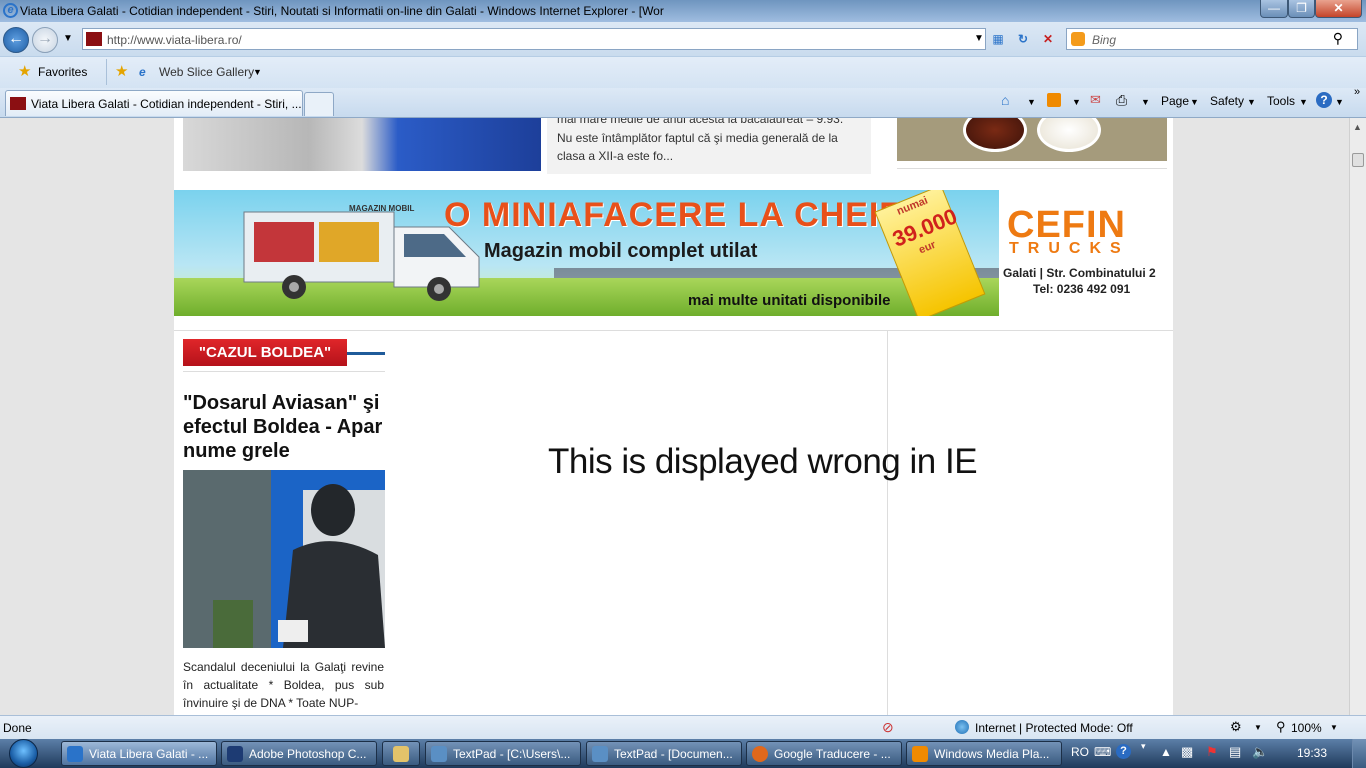  What do you see at coordinates (1143, 746) in the screenshot?
I see `language-bar-options-icon: ▾` at bounding box center [1143, 746].